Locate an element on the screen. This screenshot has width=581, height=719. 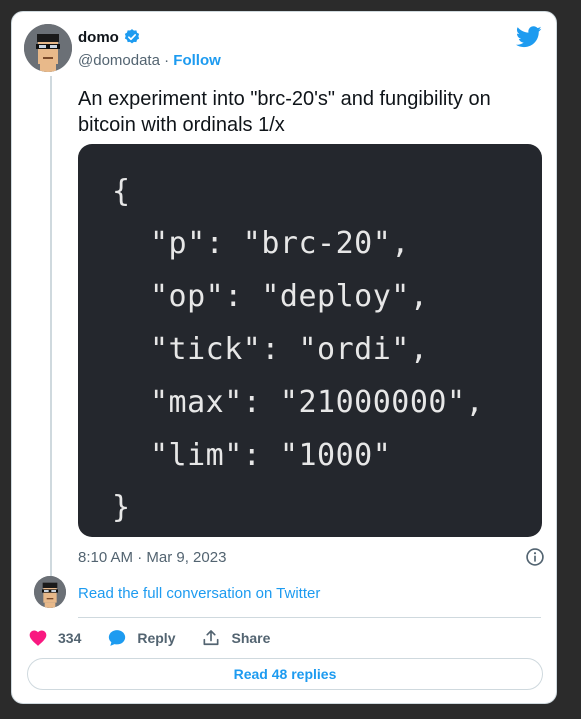
read-replies-button: Read 48 replies is located at coordinates (285, 674).